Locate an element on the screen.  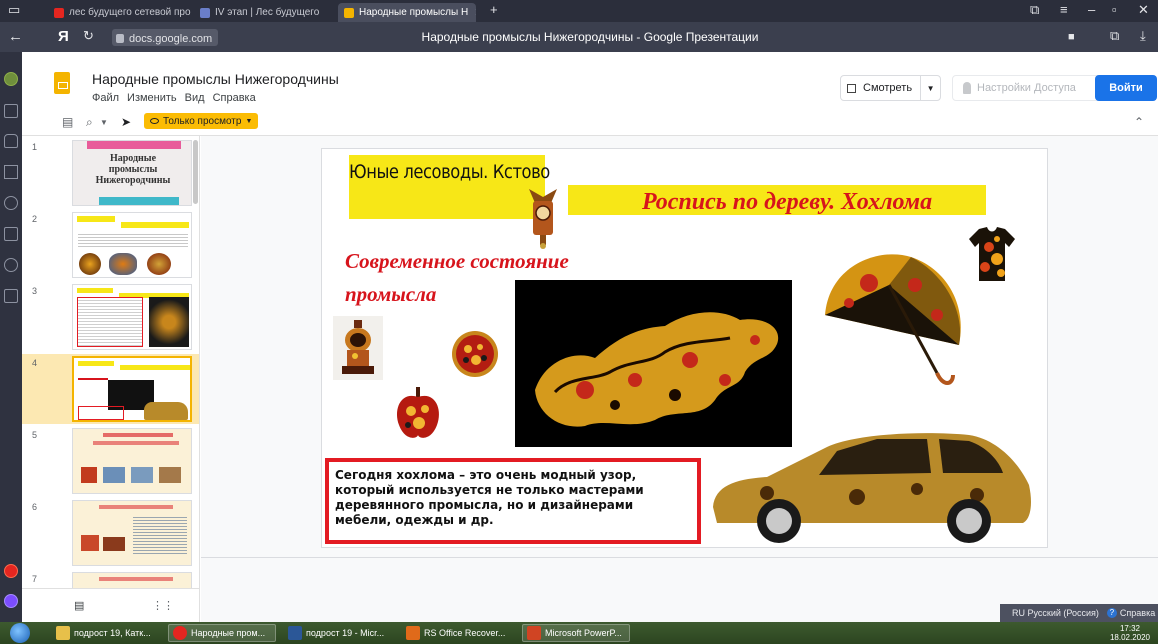
present-button-label: Смотреть is located at coordinates (888, 88).